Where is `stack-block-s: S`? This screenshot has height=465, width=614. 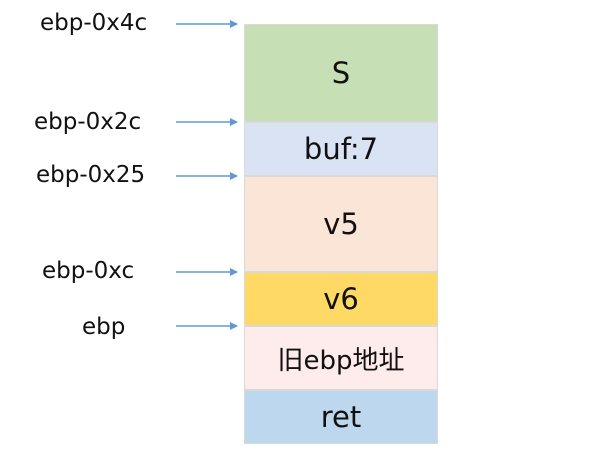
stack-block-s: S is located at coordinates (341, 73).